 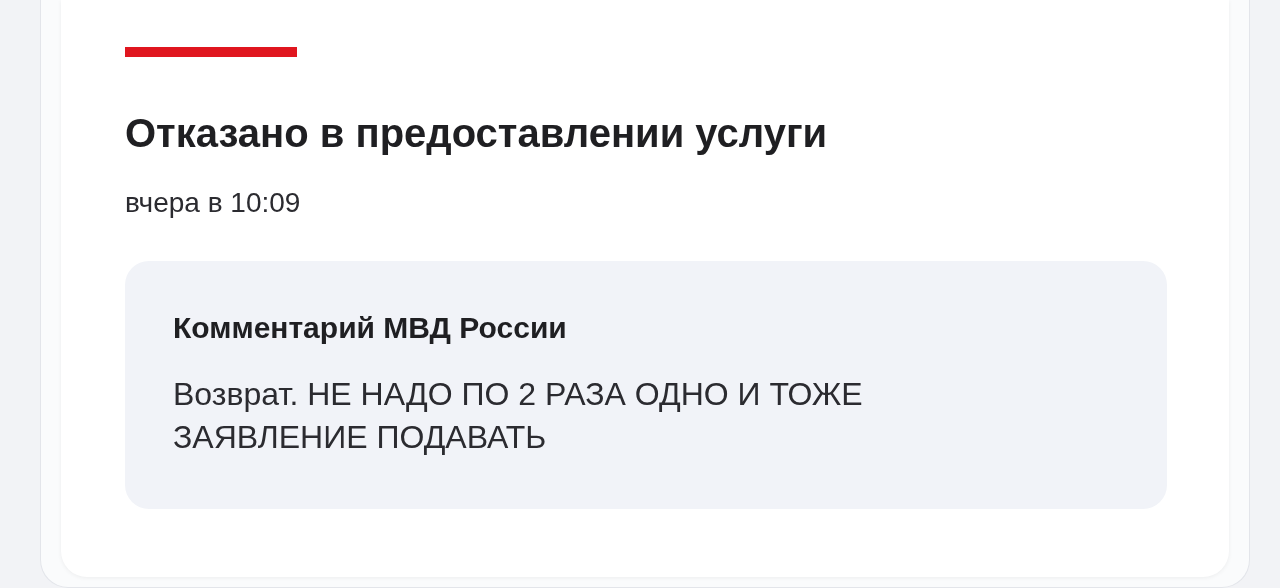 What do you see at coordinates (518, 416) in the screenshot?
I see `comment-text: Возврат. НЕ НАДО ПО 2 РАЗА ОДНО И ТОЖЕ ЗАЯВЛЕНИЕ ПОДАВАТЬ` at bounding box center [518, 416].